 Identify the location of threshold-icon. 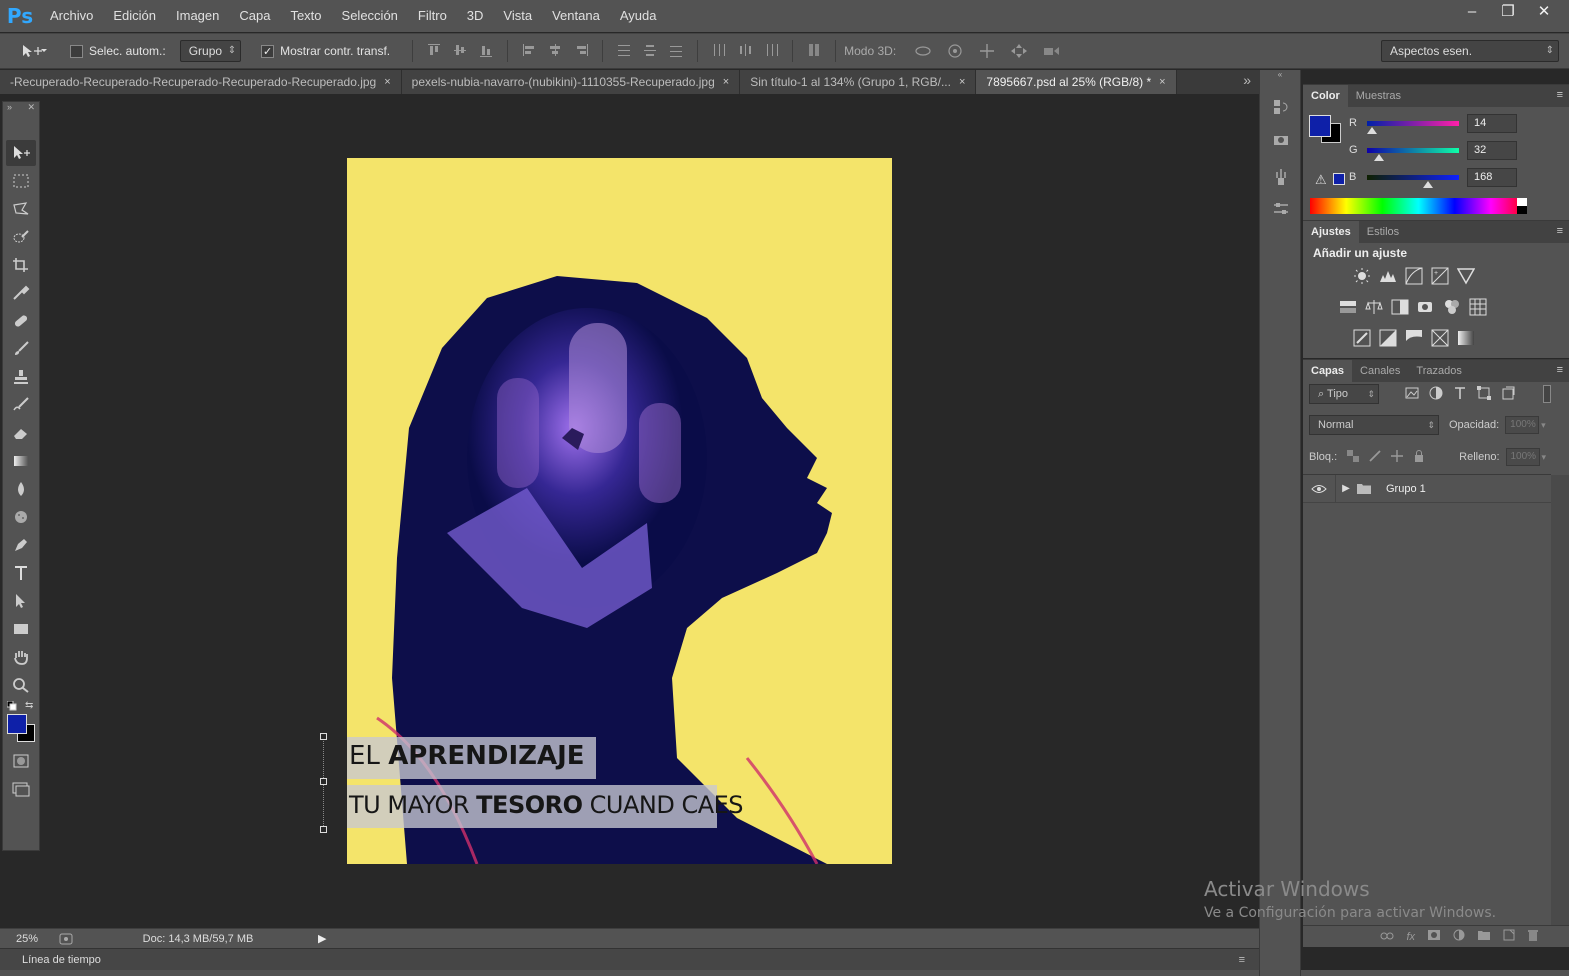
(1414, 338).